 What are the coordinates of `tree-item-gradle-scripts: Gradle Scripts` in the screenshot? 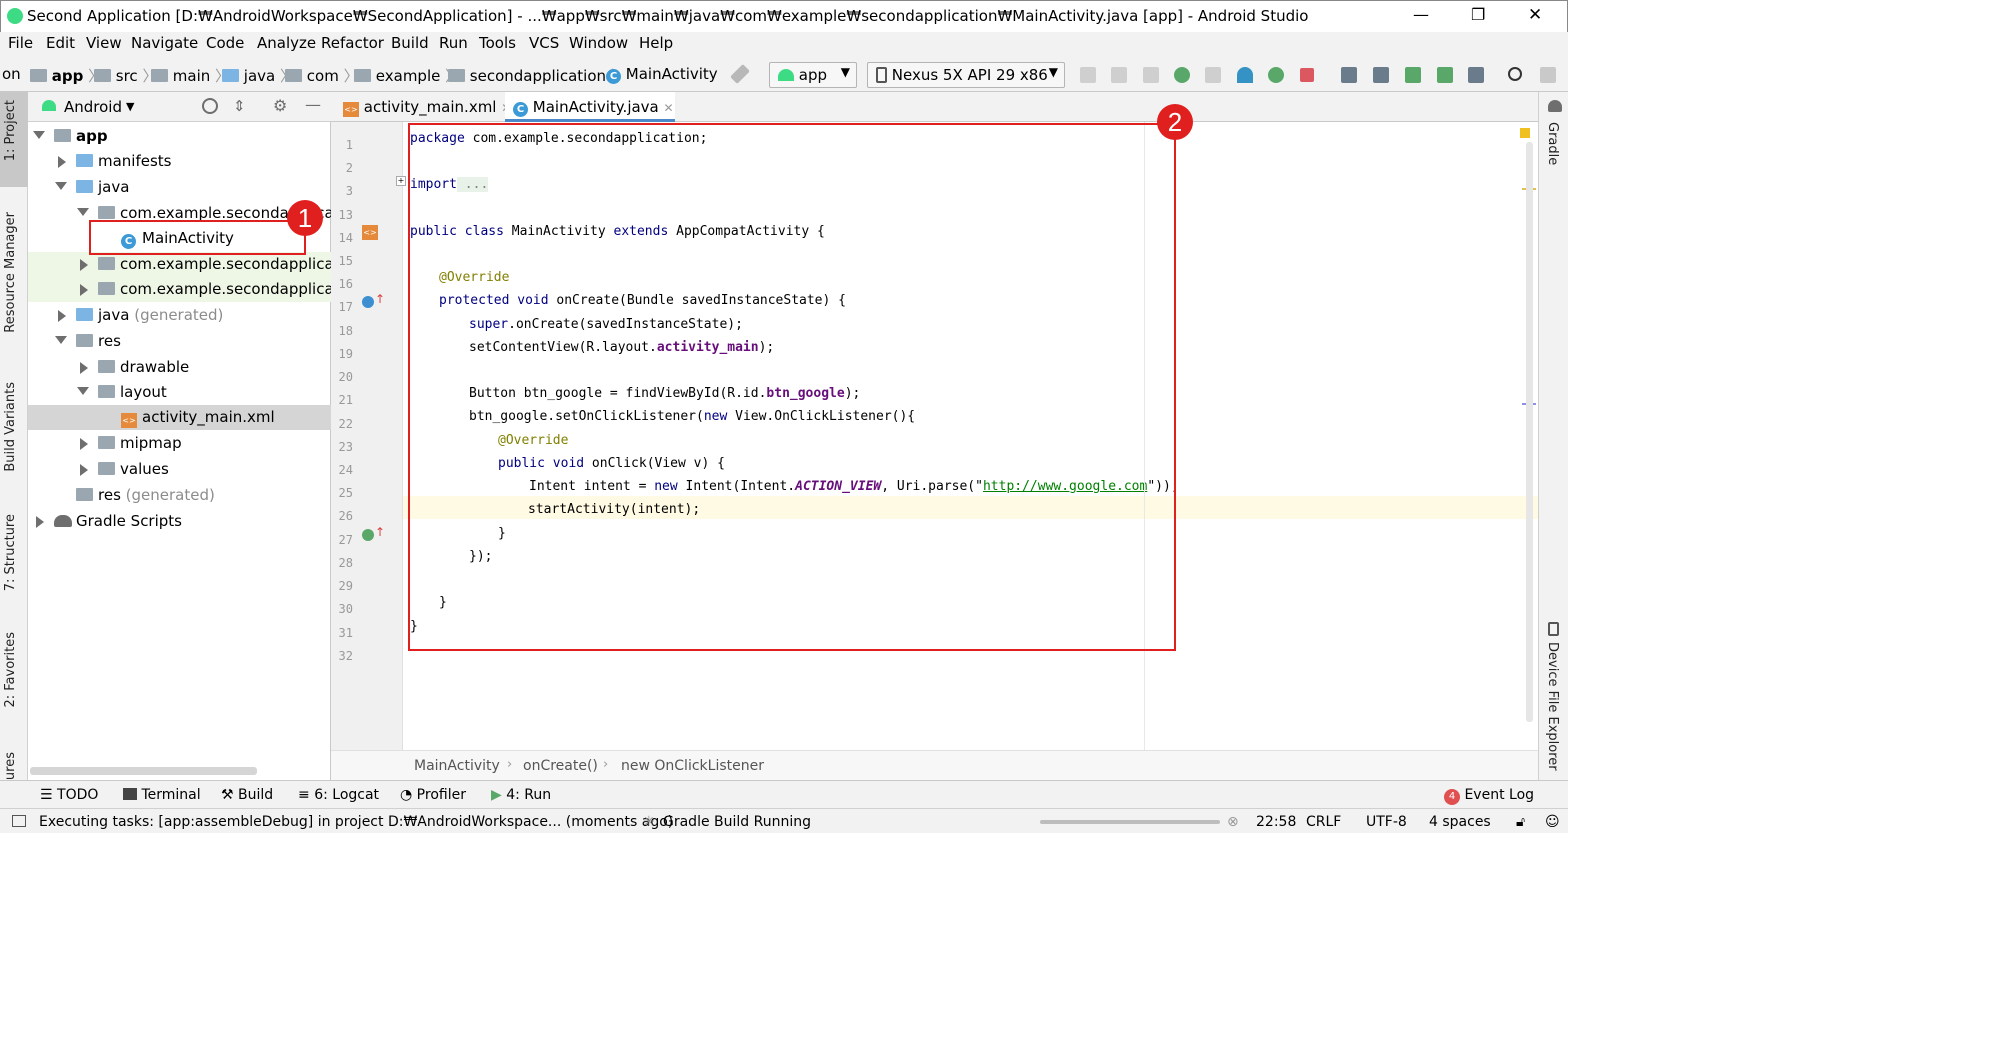 It's located at (179, 521).